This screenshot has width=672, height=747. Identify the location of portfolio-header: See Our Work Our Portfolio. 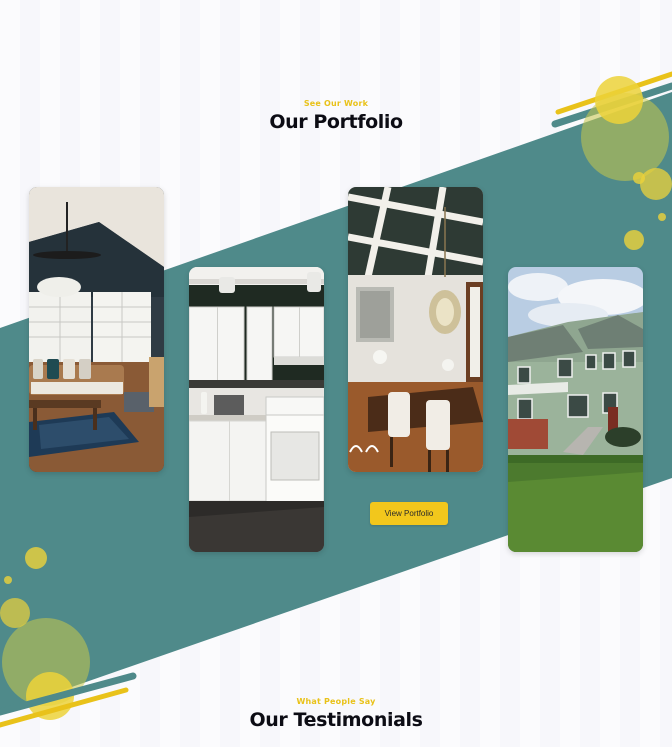
(336, 116).